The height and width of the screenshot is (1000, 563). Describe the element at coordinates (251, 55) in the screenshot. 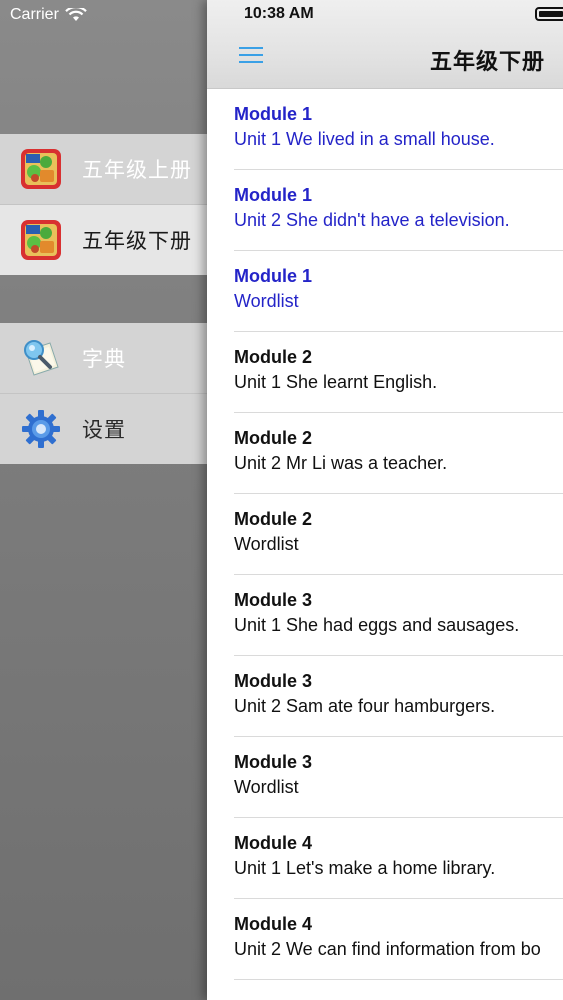

I see `hamburger-menu-icon` at that location.